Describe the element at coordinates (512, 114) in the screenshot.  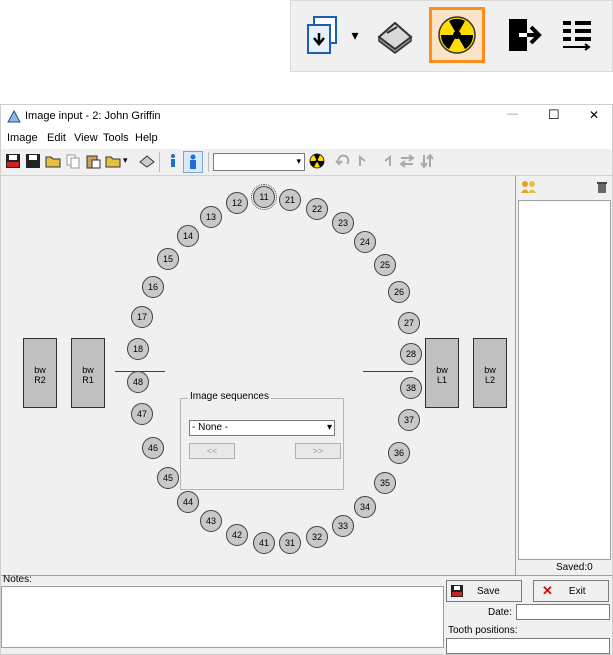
I see `minimize-button: —` at that location.